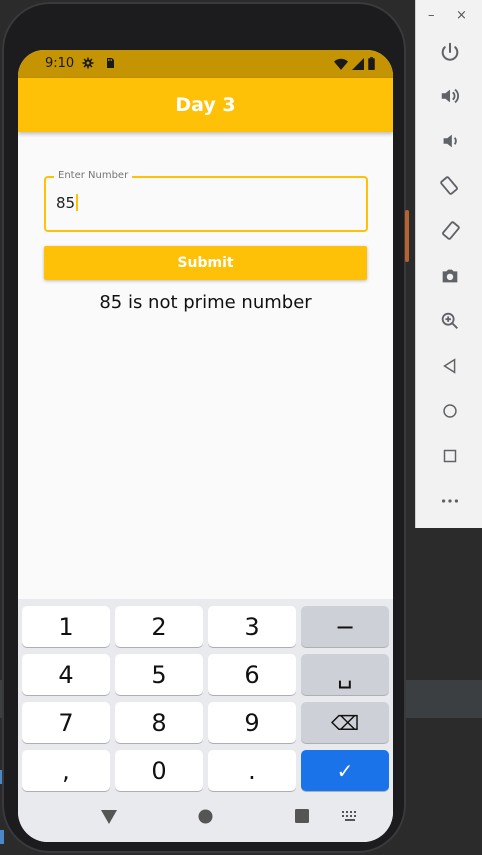 This screenshot has height=855, width=482. What do you see at coordinates (450, 186) in the screenshot?
I see `rotate-left-icon` at bounding box center [450, 186].